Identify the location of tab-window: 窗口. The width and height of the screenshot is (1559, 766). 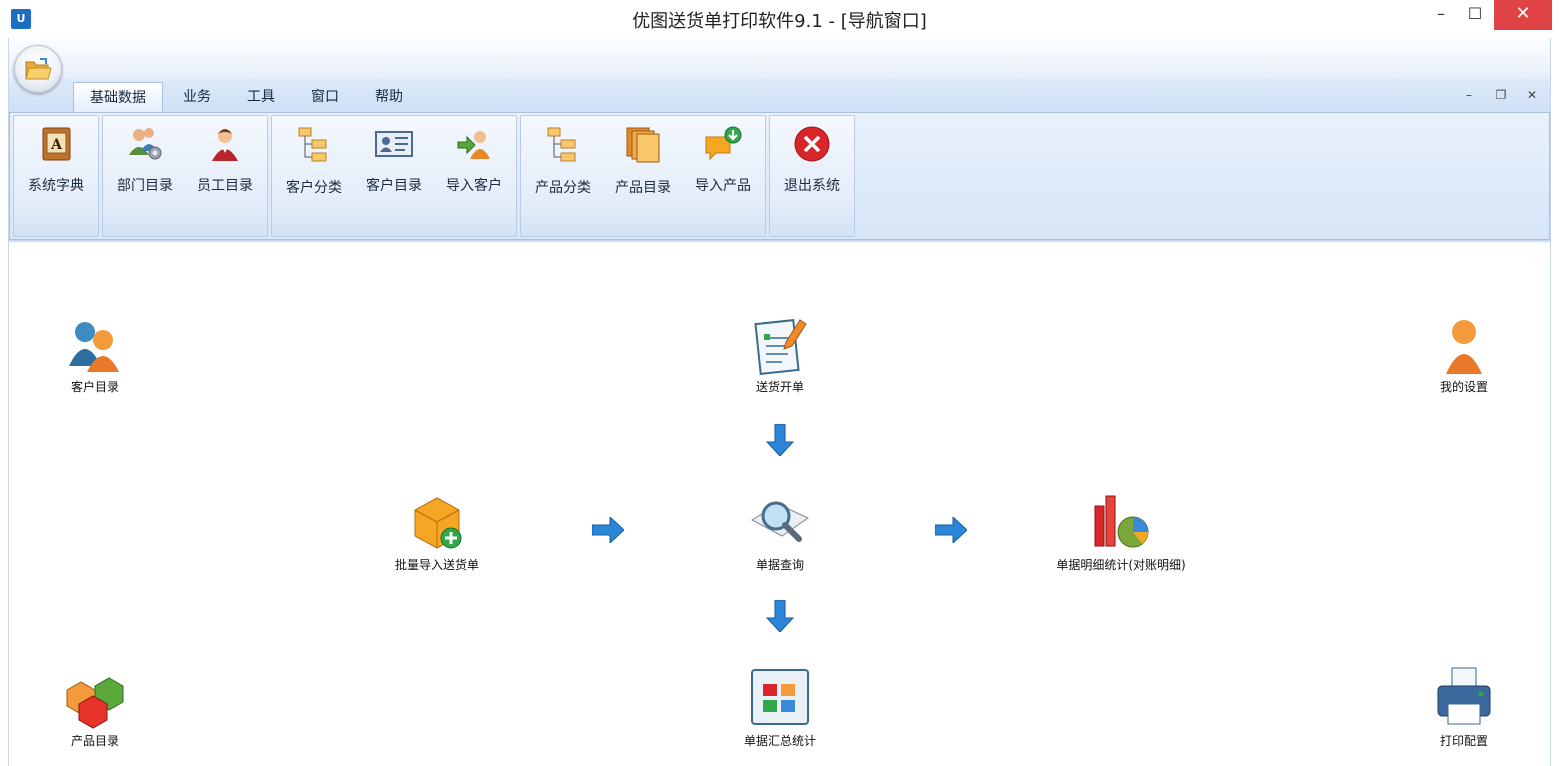
(325, 97).